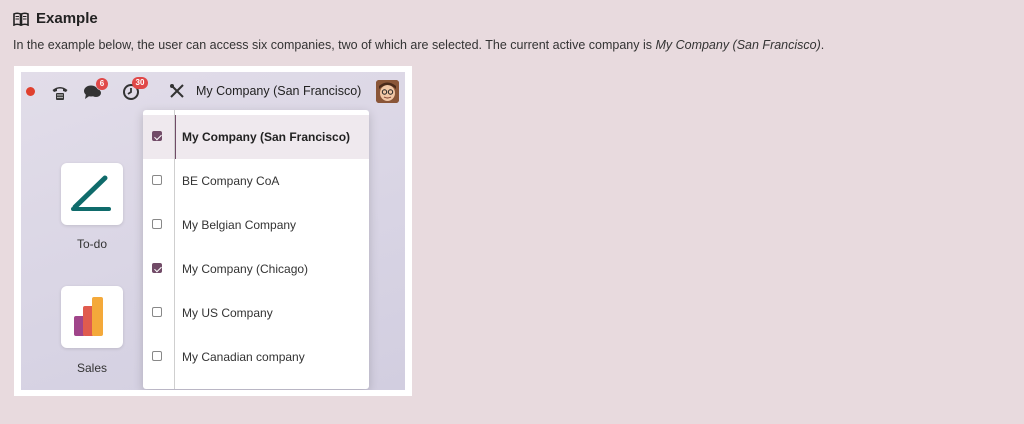 Image resolution: width=1024 pixels, height=424 pixels. I want to click on description-end: ., so click(822, 45).